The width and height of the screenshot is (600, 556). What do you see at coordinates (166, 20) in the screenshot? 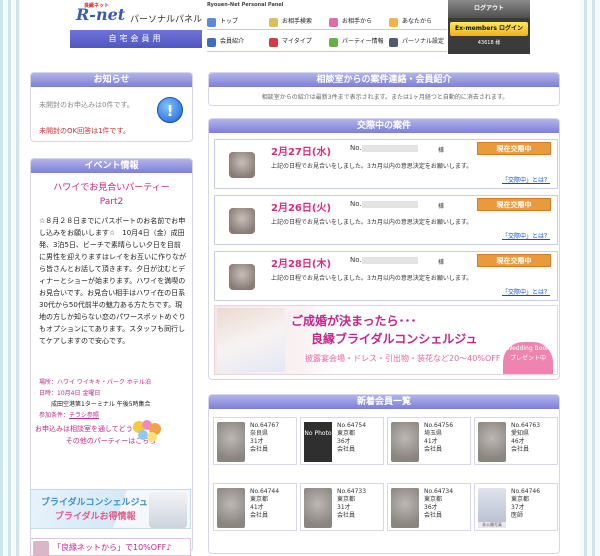
I see `panel-title: パーソナルパネル` at bounding box center [166, 20].